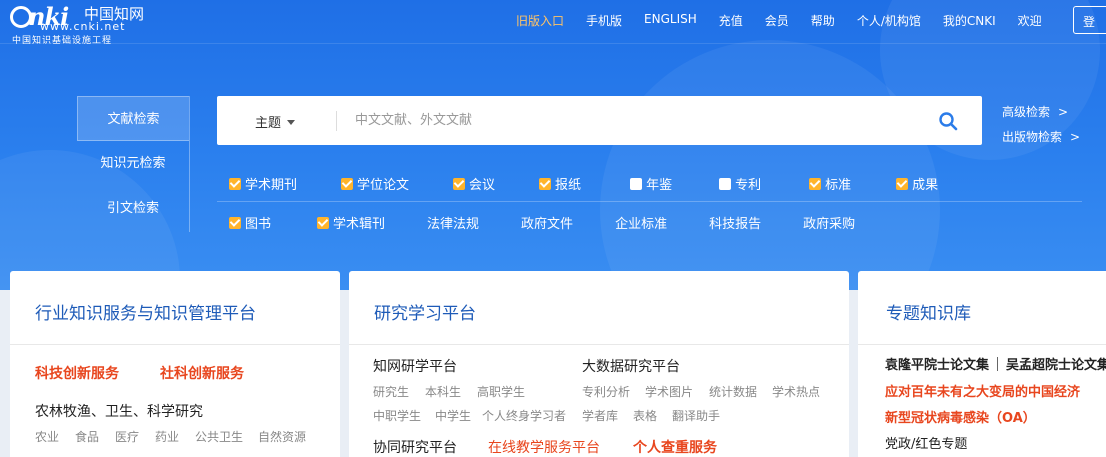  I want to click on cnki-logo: nki 中国知网 www.cnki.net 中国知识基础设施工程, so click(85, 24).